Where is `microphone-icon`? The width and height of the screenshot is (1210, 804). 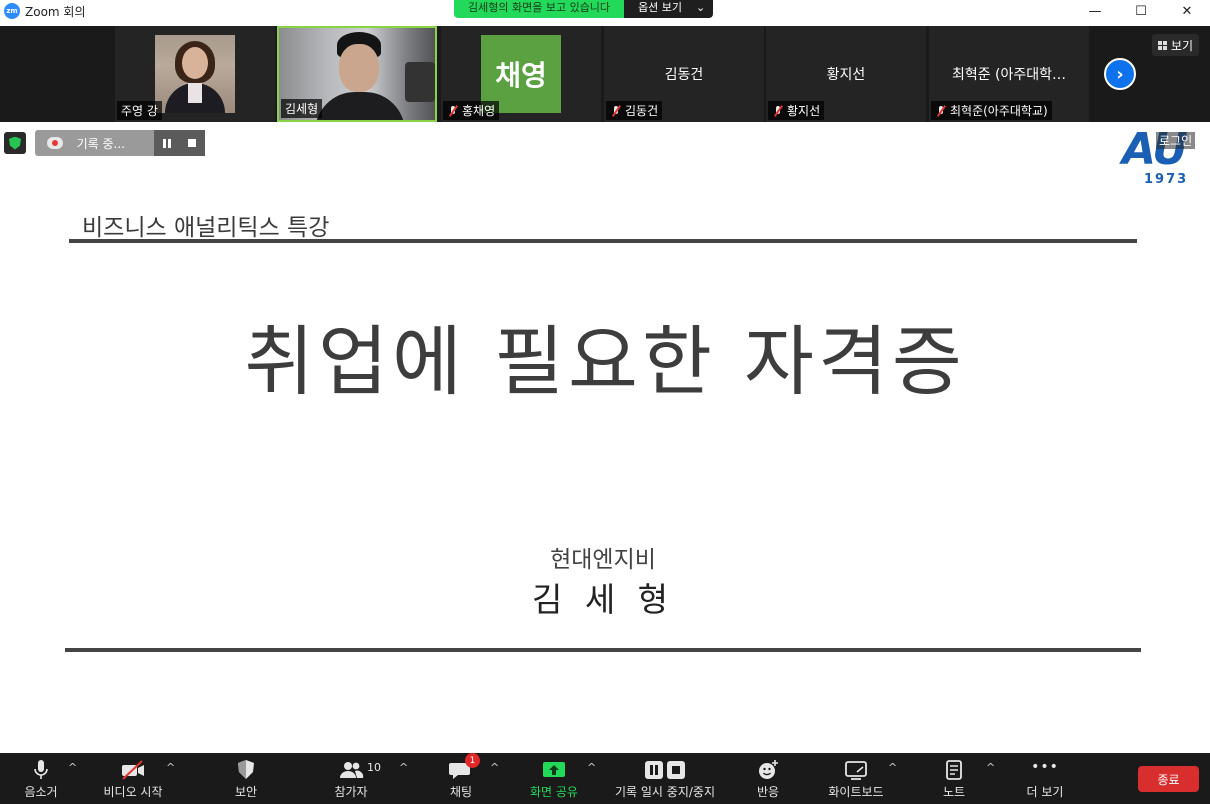
microphone-icon is located at coordinates (41, 769).